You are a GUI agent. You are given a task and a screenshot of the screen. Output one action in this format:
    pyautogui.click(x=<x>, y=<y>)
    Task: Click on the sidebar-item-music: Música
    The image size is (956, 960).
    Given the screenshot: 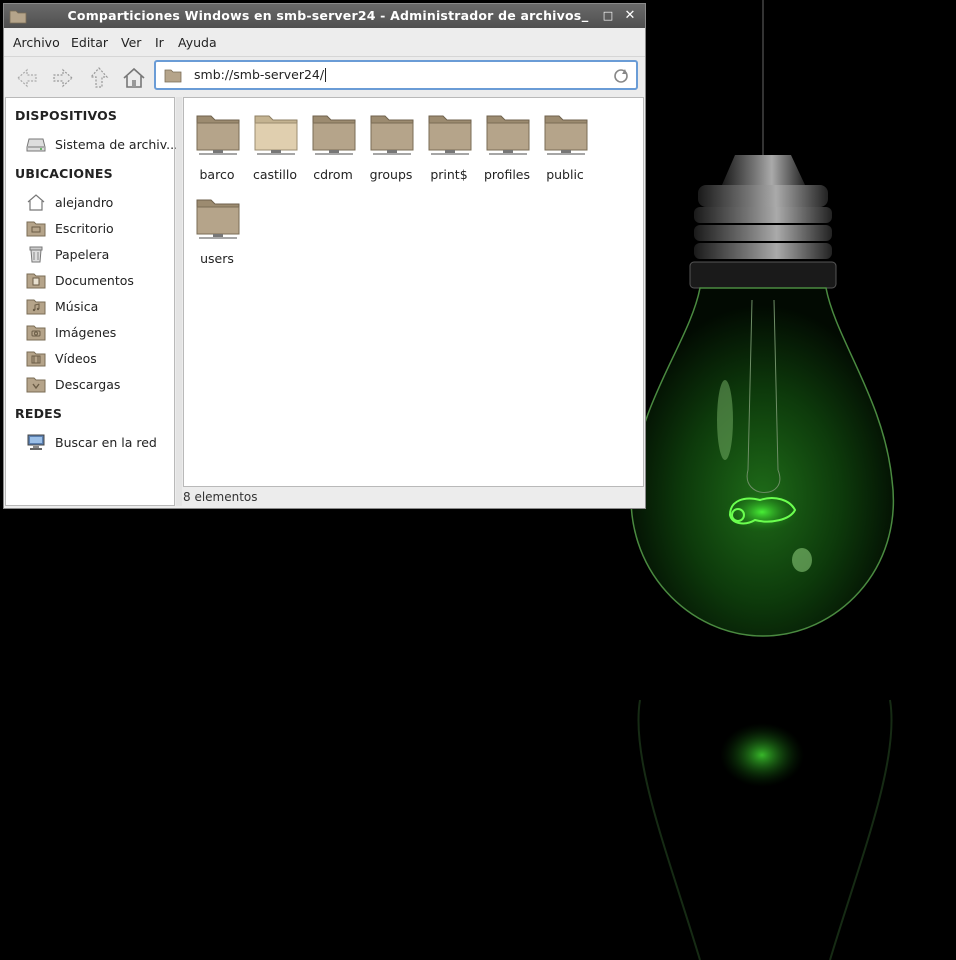 What is the action you would take?
    pyautogui.click(x=100, y=307)
    